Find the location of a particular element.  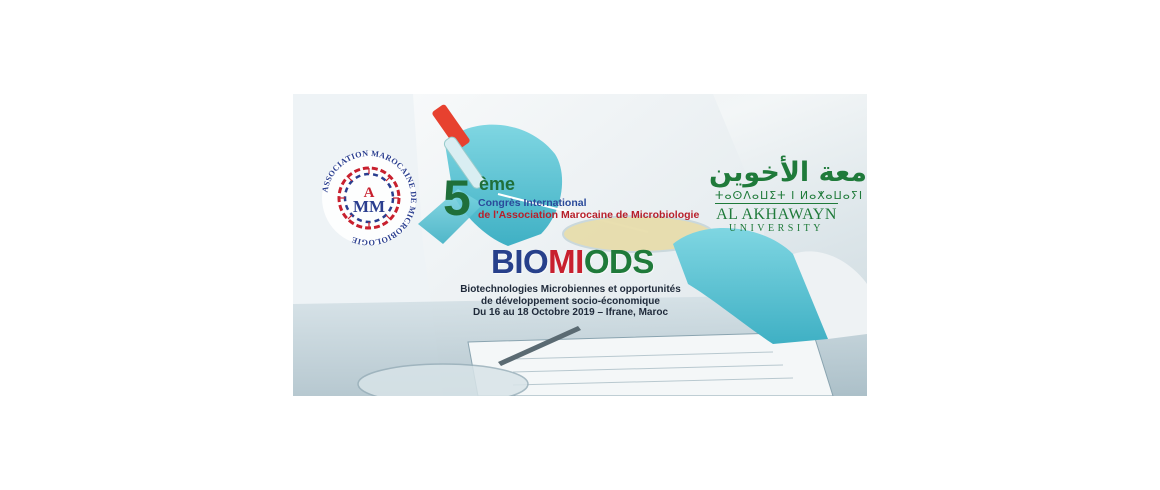

university-word: UNIVERSITY is located at coordinates (776, 228).